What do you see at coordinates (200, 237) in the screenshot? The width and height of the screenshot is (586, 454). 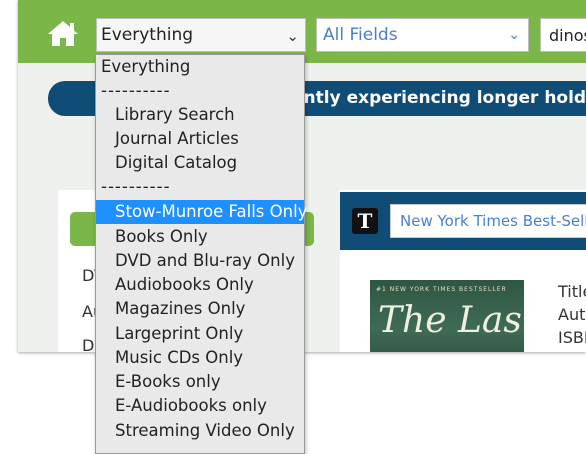 I see `dropdown-option: Books Only` at bounding box center [200, 237].